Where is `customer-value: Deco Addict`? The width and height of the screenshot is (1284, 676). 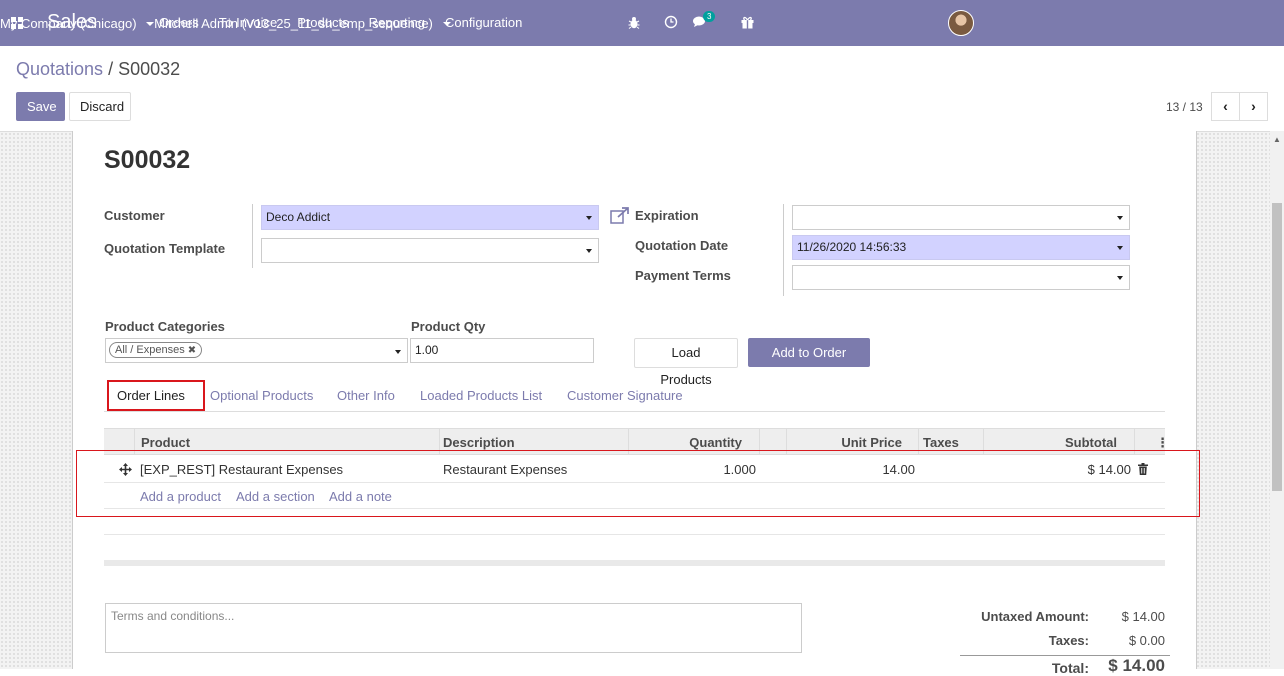 customer-value: Deco Addict is located at coordinates (298, 217).